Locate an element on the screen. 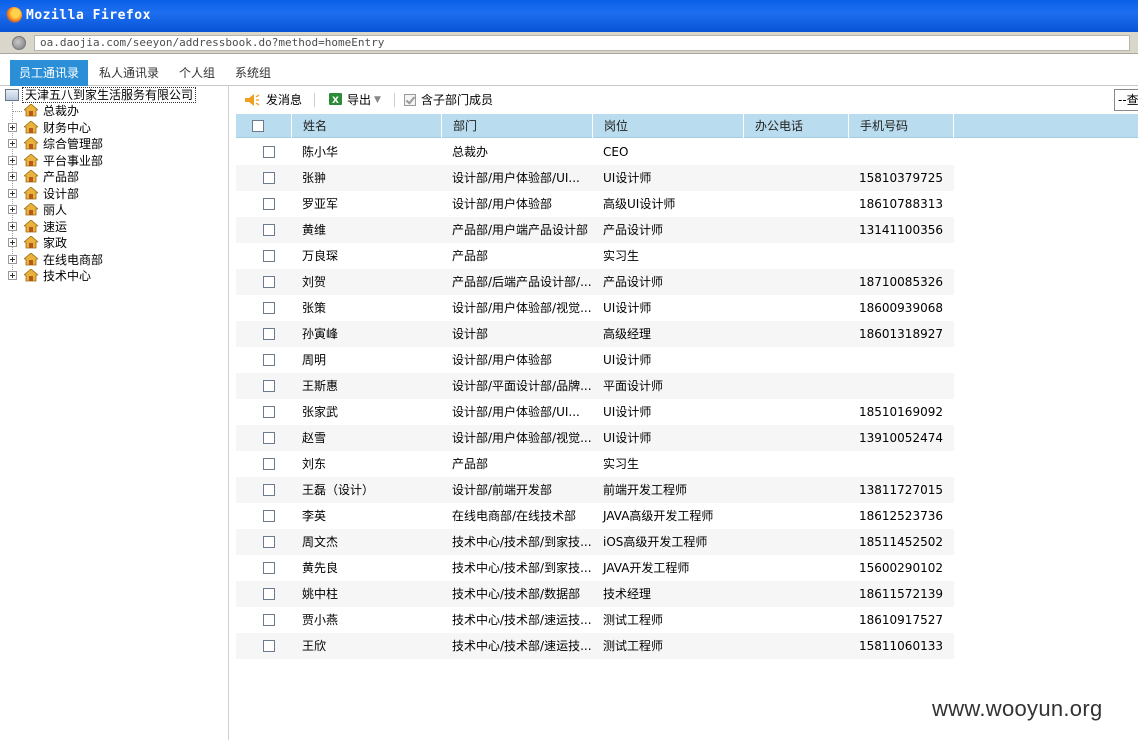 This screenshot has height=740, width=1138. include-sub-checkbox is located at coordinates (410, 100).